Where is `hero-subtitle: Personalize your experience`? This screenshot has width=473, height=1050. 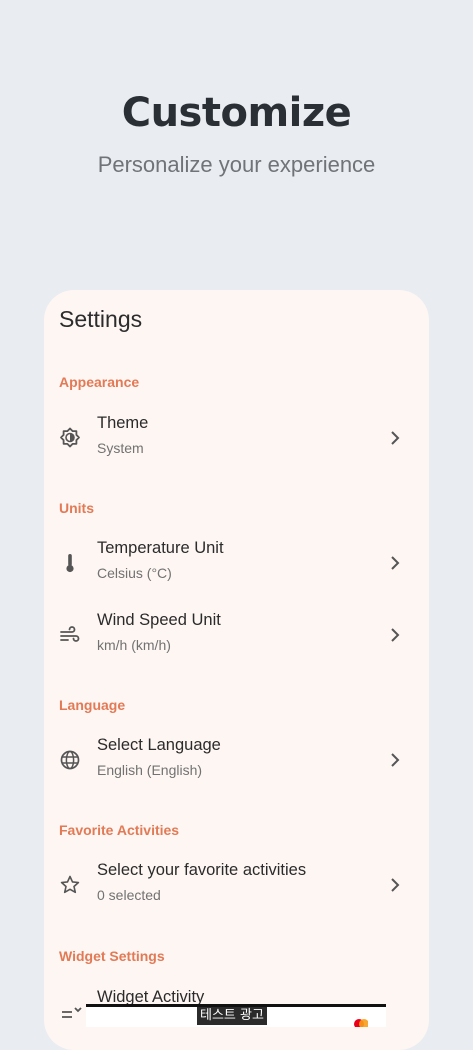
hero-subtitle: Personalize your experience is located at coordinates (236, 164).